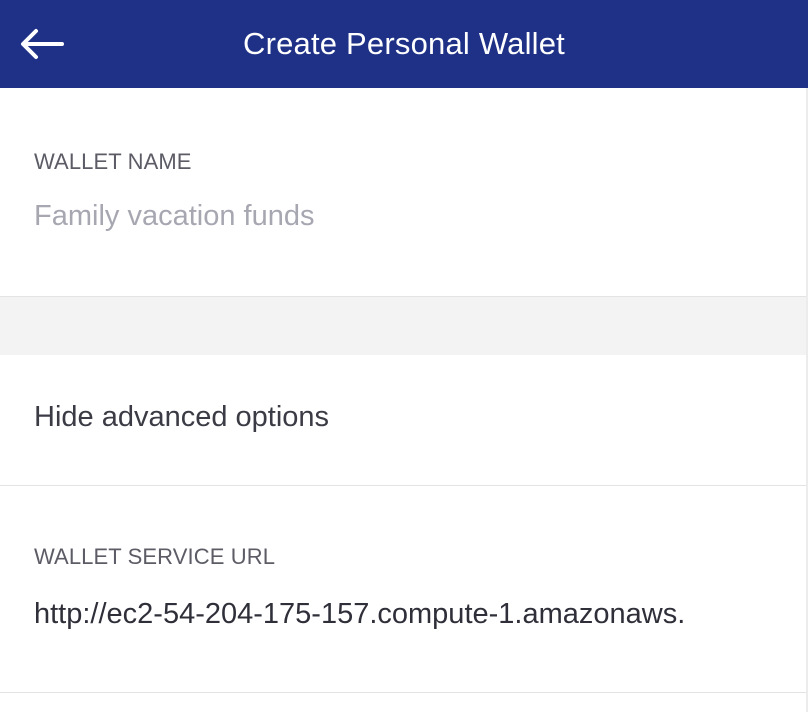 This screenshot has width=808, height=712. Describe the element at coordinates (113, 161) in the screenshot. I see `wallet-name-label: WALLET NAME` at that location.